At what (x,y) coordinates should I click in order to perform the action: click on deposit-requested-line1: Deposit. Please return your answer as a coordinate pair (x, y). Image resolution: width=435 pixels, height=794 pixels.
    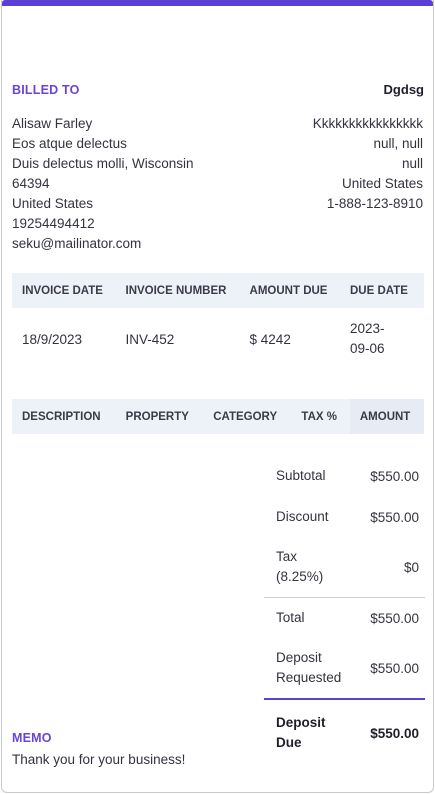
    Looking at the image, I should click on (299, 657).